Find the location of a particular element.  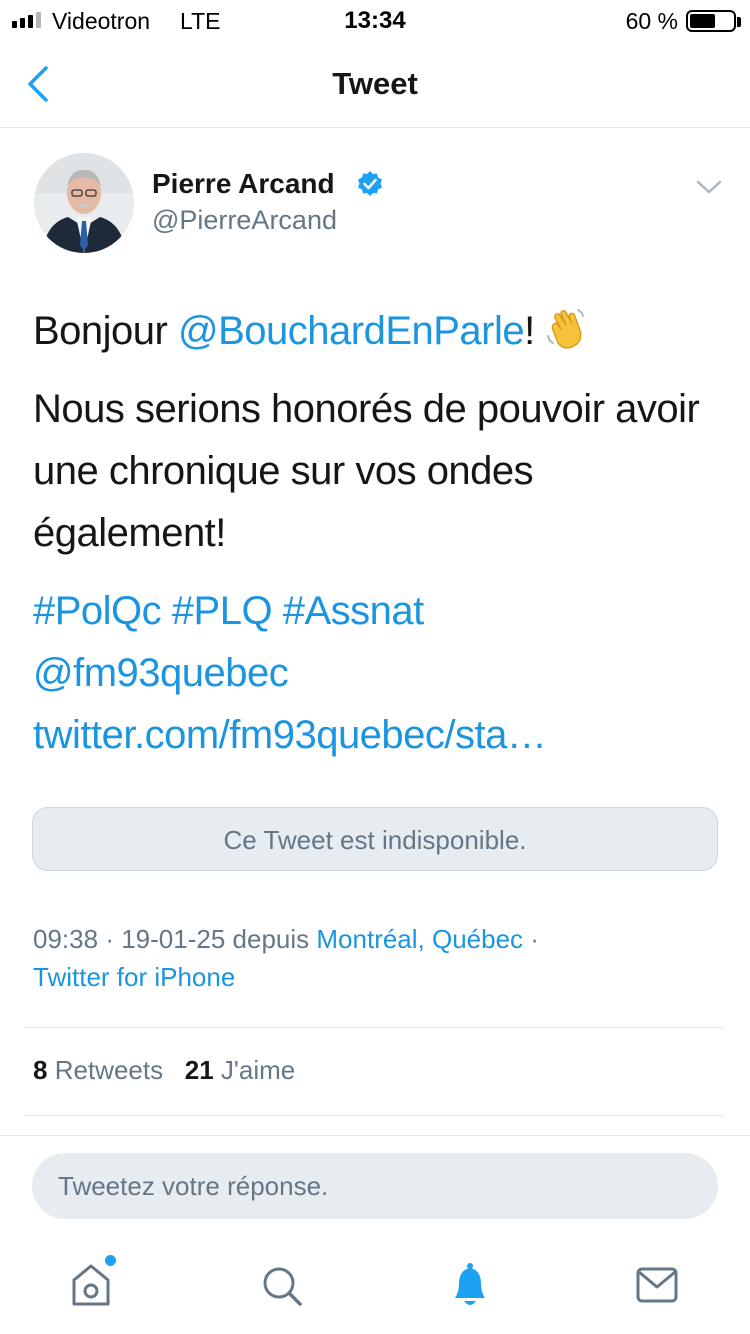

battery-level-fill is located at coordinates (702, 21).